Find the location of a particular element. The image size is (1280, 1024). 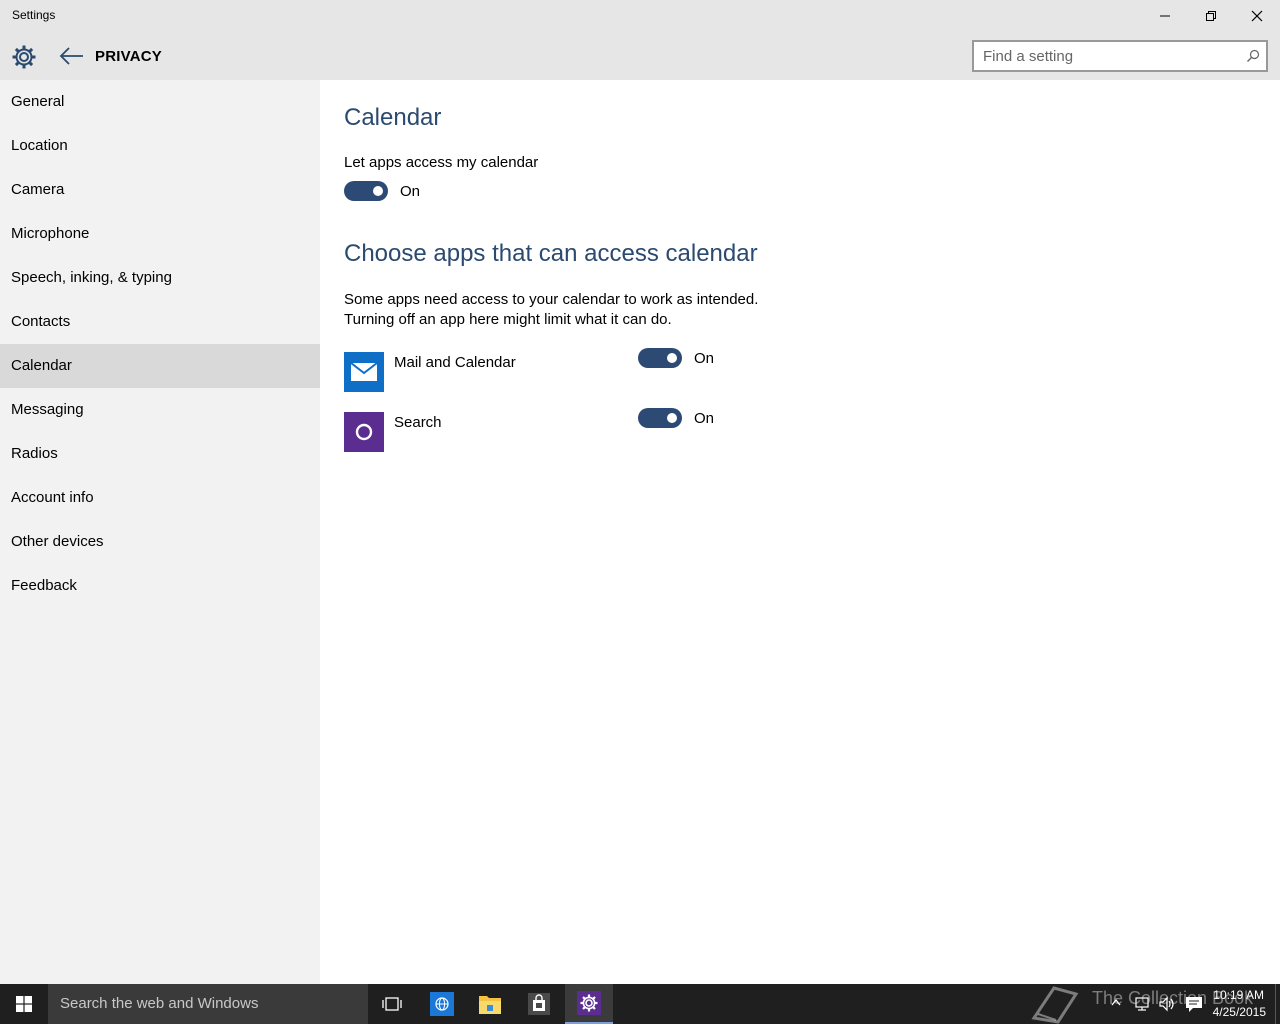

search-input is located at coordinates (1108, 56).